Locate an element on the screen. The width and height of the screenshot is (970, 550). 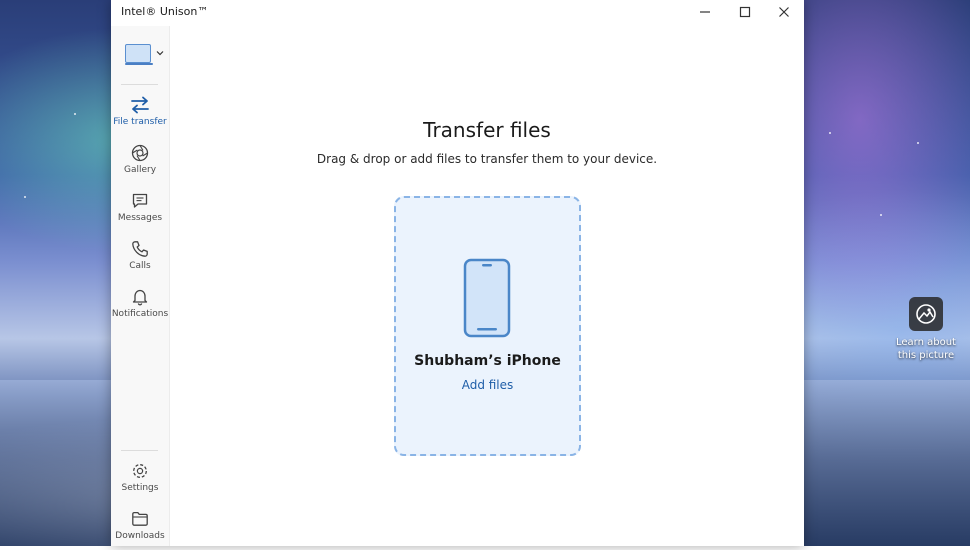
sidebar-item-label: Settings is located at coordinates (140, 488).